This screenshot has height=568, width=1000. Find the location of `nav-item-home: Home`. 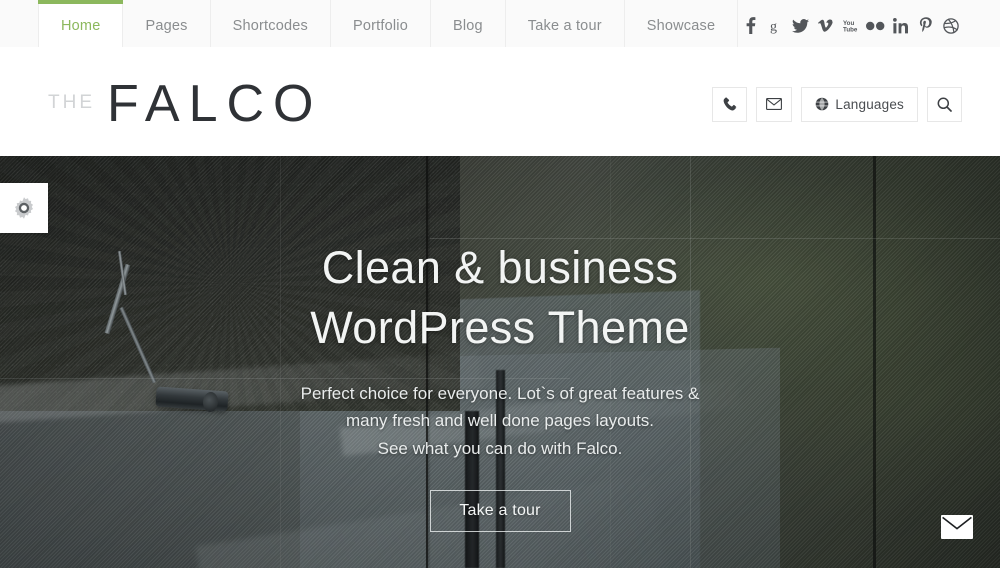

nav-item-home: Home is located at coordinates (81, 28).